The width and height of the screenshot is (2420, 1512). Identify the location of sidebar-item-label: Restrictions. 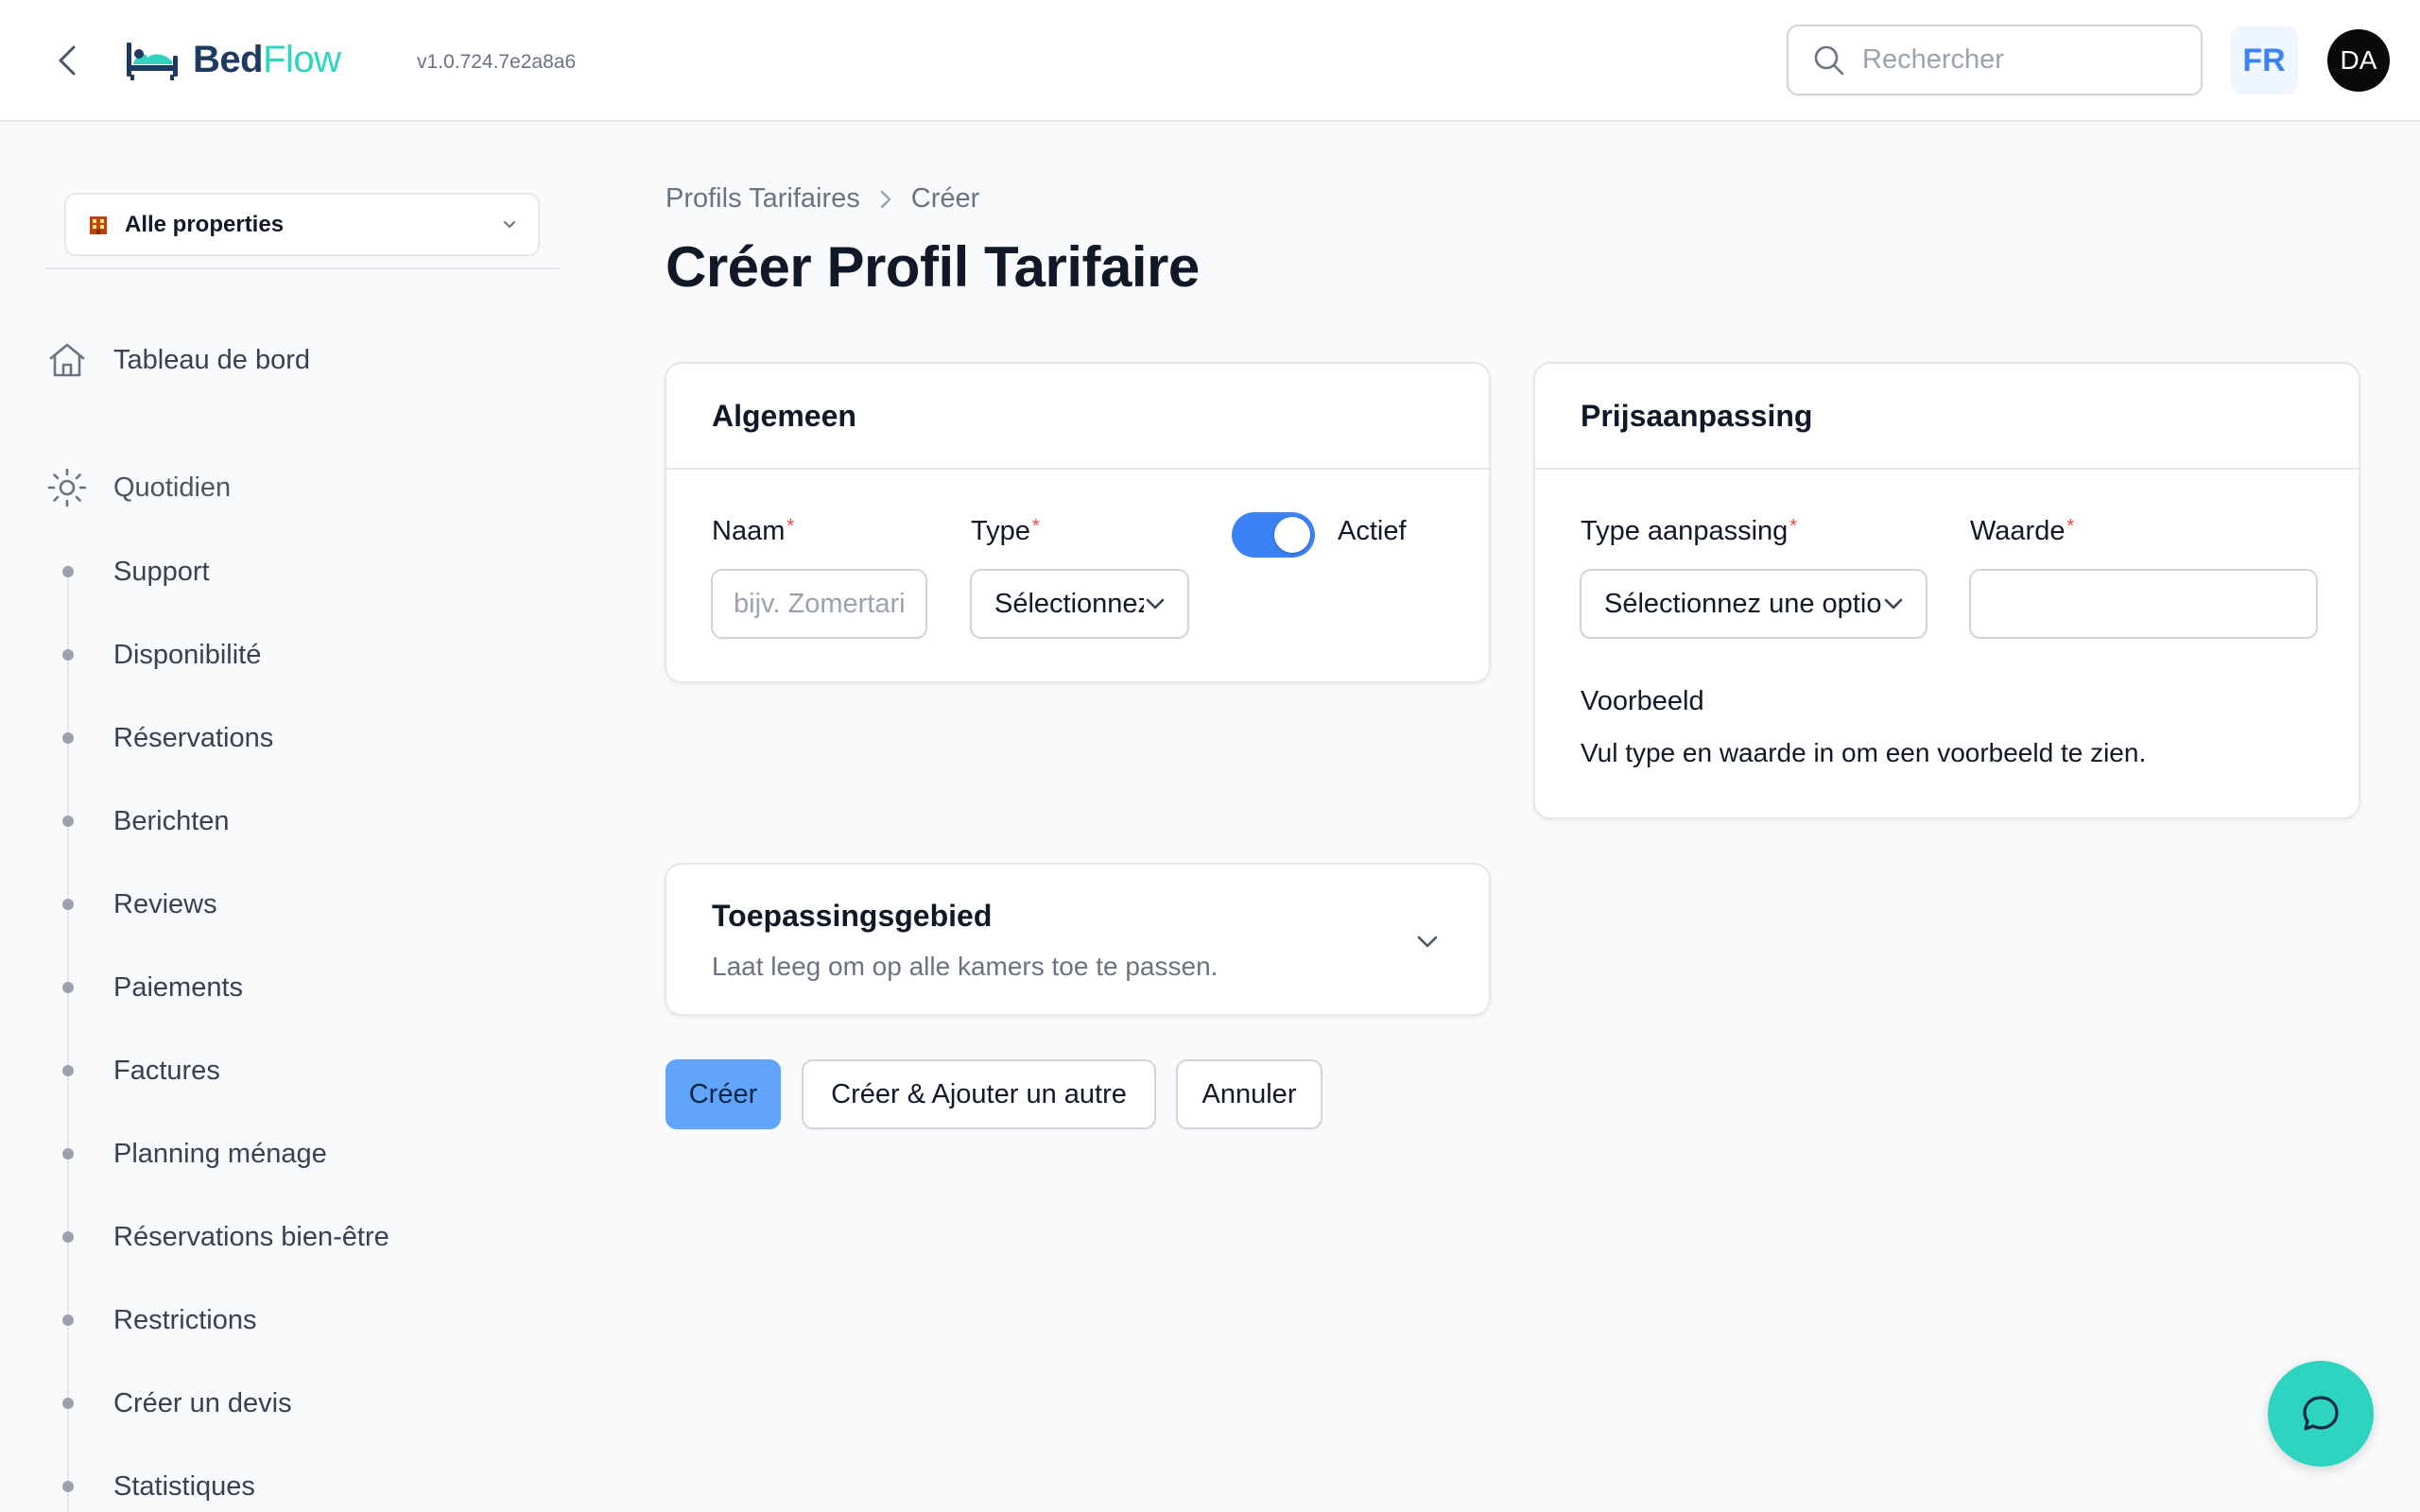
(185, 1319).